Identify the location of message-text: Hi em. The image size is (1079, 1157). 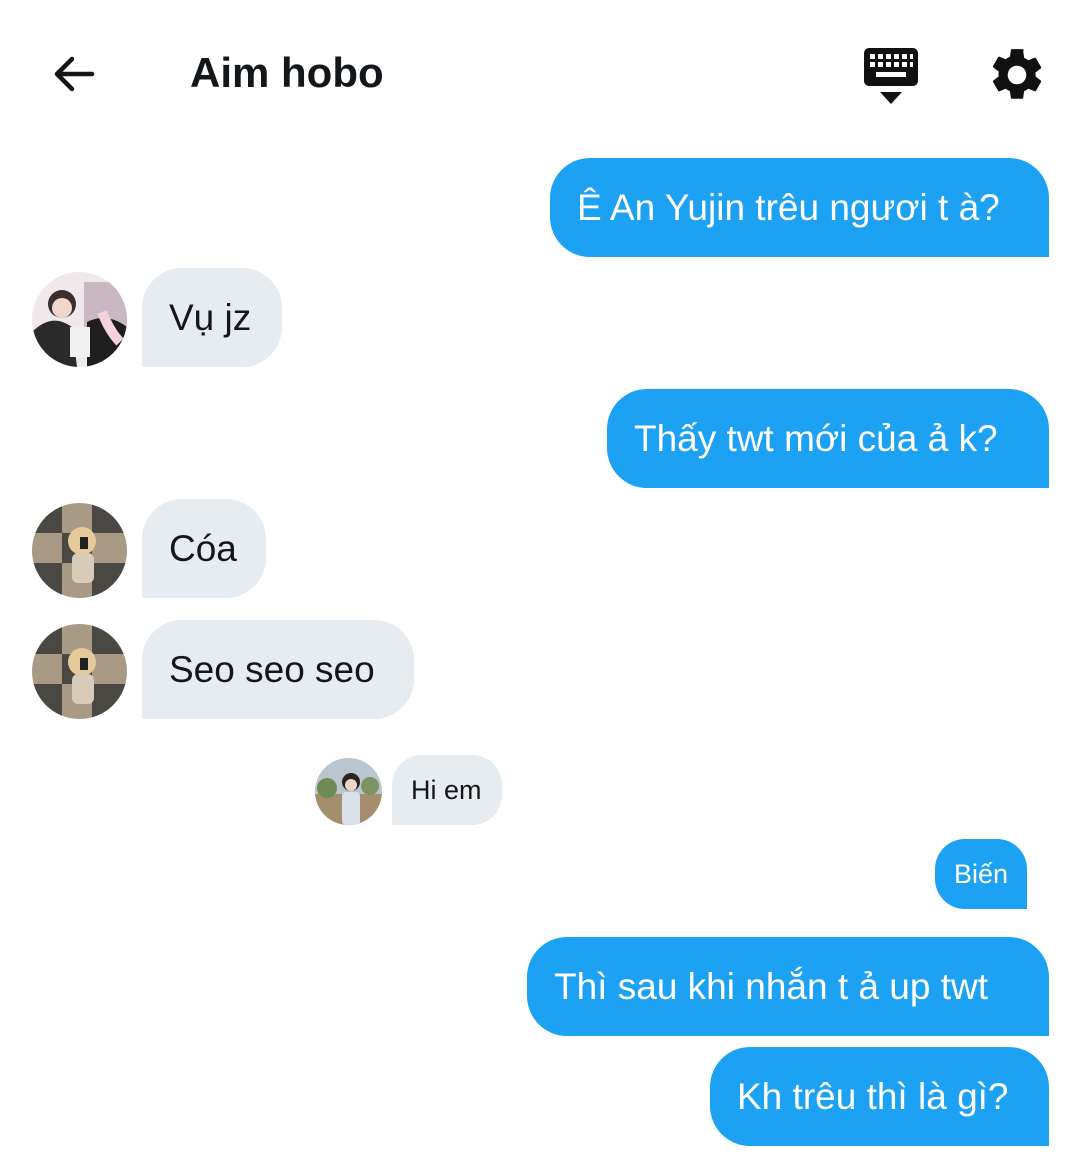
(446, 789).